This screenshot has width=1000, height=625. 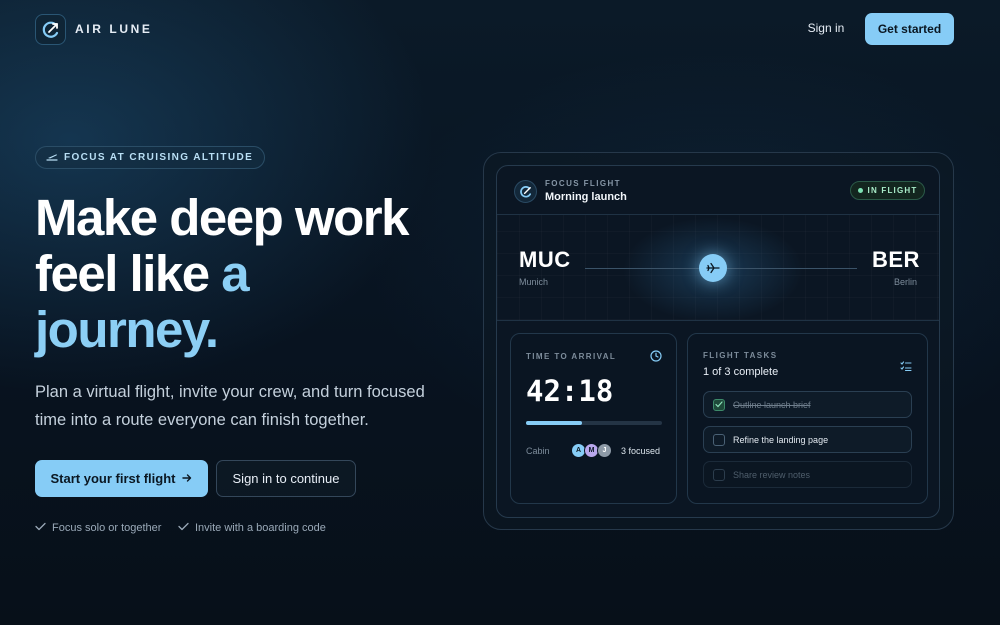 I want to click on flight-name: Morning launch, so click(x=586, y=197).